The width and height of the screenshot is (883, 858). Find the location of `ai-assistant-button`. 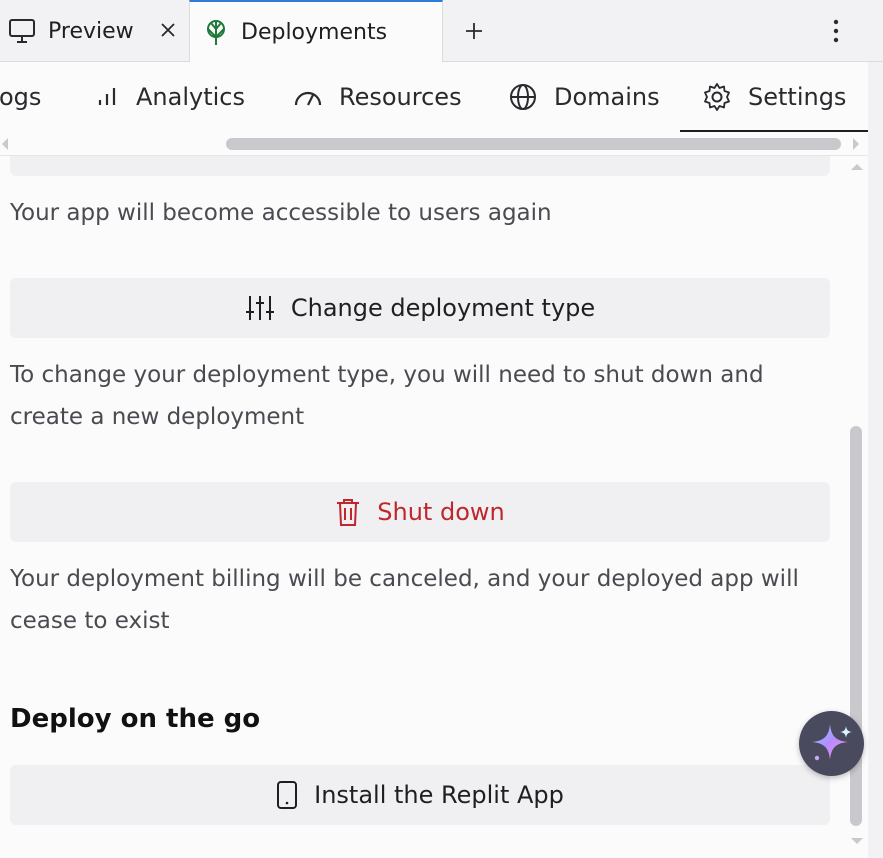

ai-assistant-button is located at coordinates (831, 743).